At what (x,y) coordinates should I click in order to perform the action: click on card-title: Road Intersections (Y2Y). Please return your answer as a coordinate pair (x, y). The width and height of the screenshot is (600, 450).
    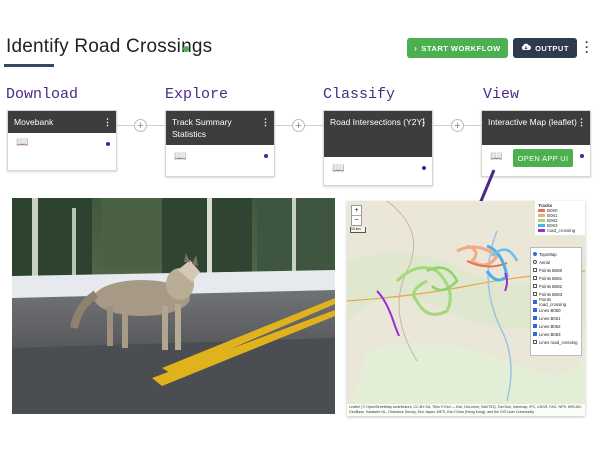
    Looking at the image, I should click on (377, 122).